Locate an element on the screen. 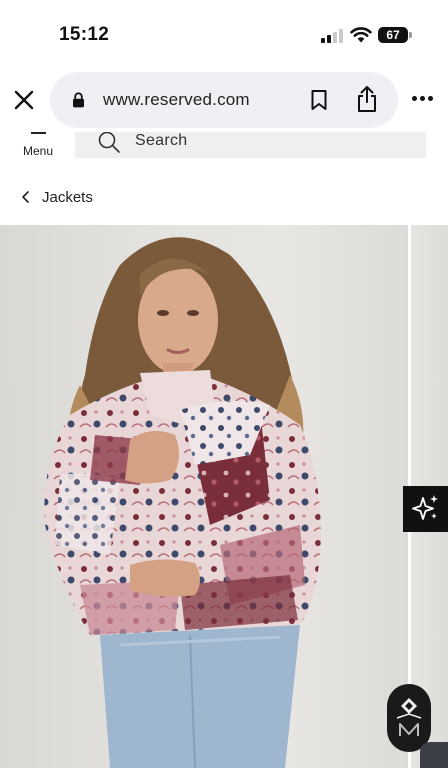 The image size is (448, 768). visual-search-button is located at coordinates (425, 509).